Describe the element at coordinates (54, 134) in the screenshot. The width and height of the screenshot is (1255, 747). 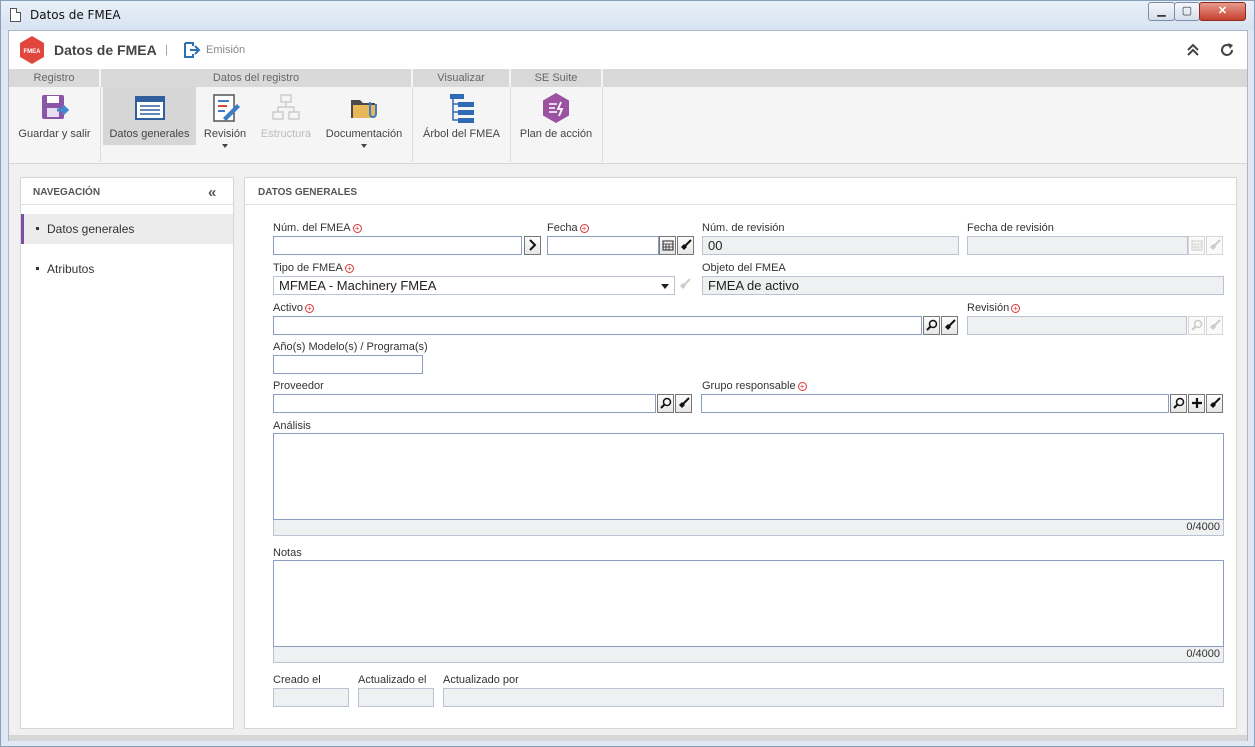
I see `guardar-label: Guardar y salir` at that location.